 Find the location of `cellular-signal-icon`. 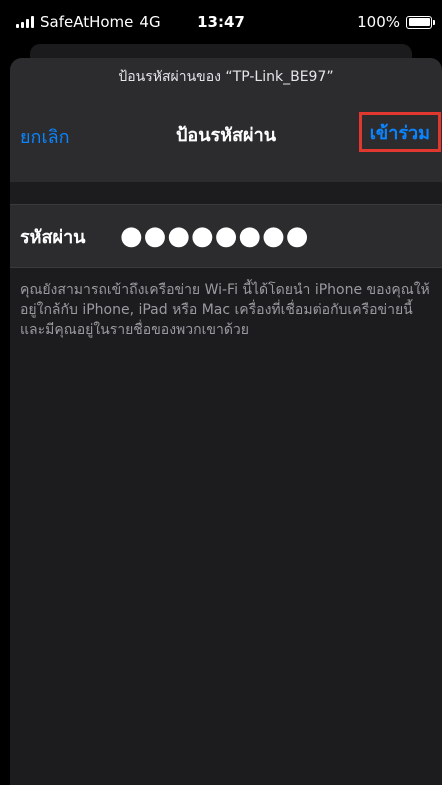

cellular-signal-icon is located at coordinates (25, 22).